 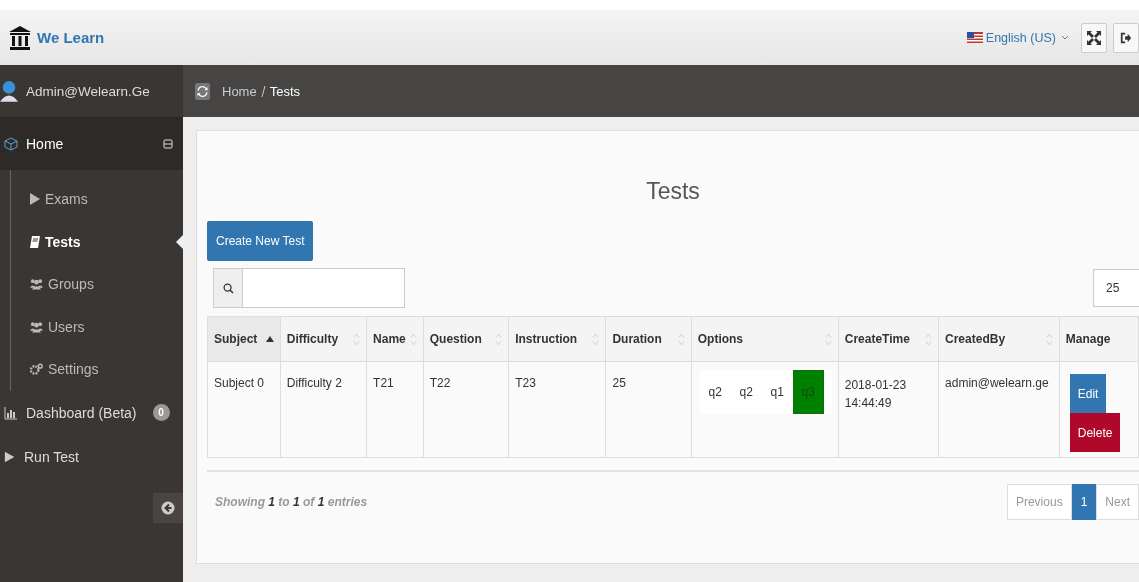 I want to click on cube-icon, so click(x=11, y=144).